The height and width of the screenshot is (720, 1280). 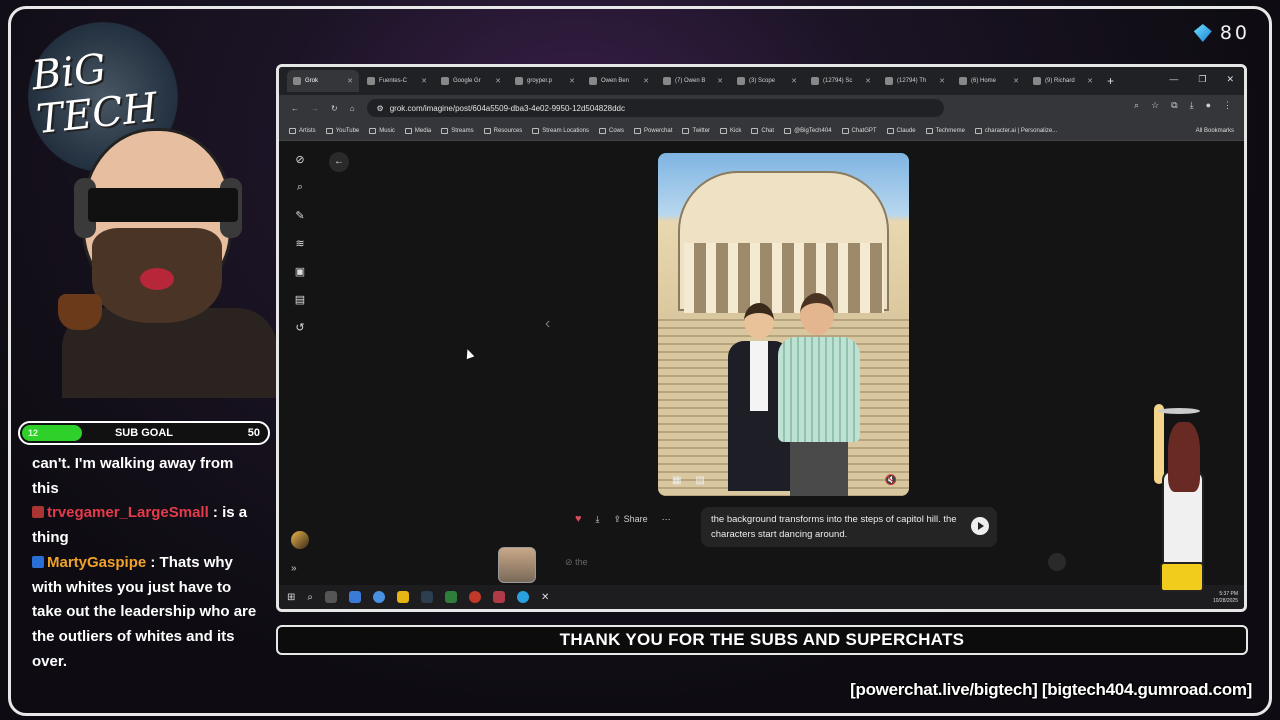 I want to click on browser-tab: (3) Scope ✕, so click(x=767, y=81).